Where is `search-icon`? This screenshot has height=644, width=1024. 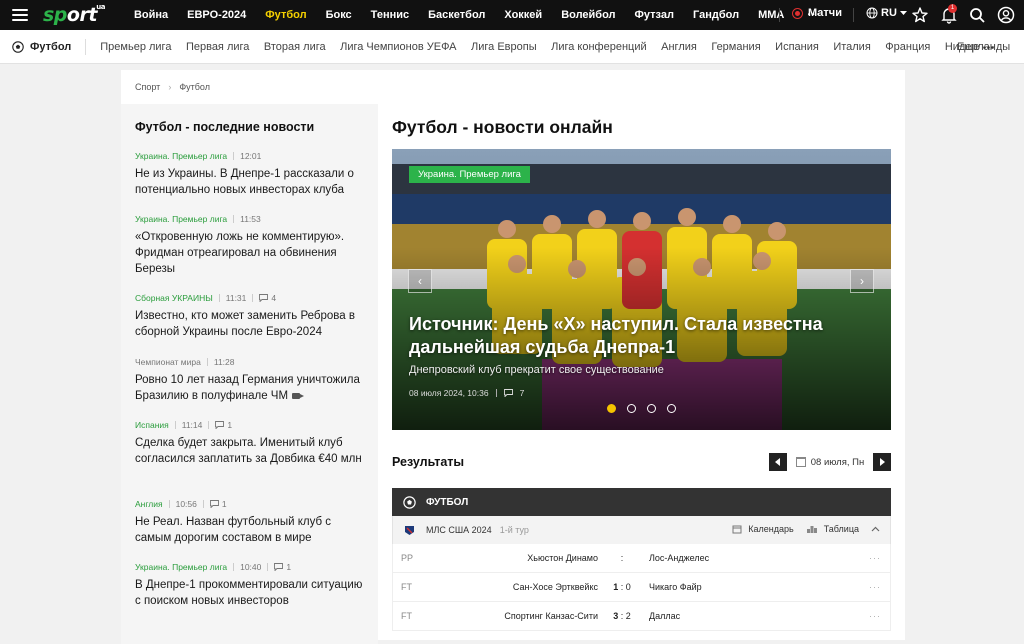 search-icon is located at coordinates (977, 15).